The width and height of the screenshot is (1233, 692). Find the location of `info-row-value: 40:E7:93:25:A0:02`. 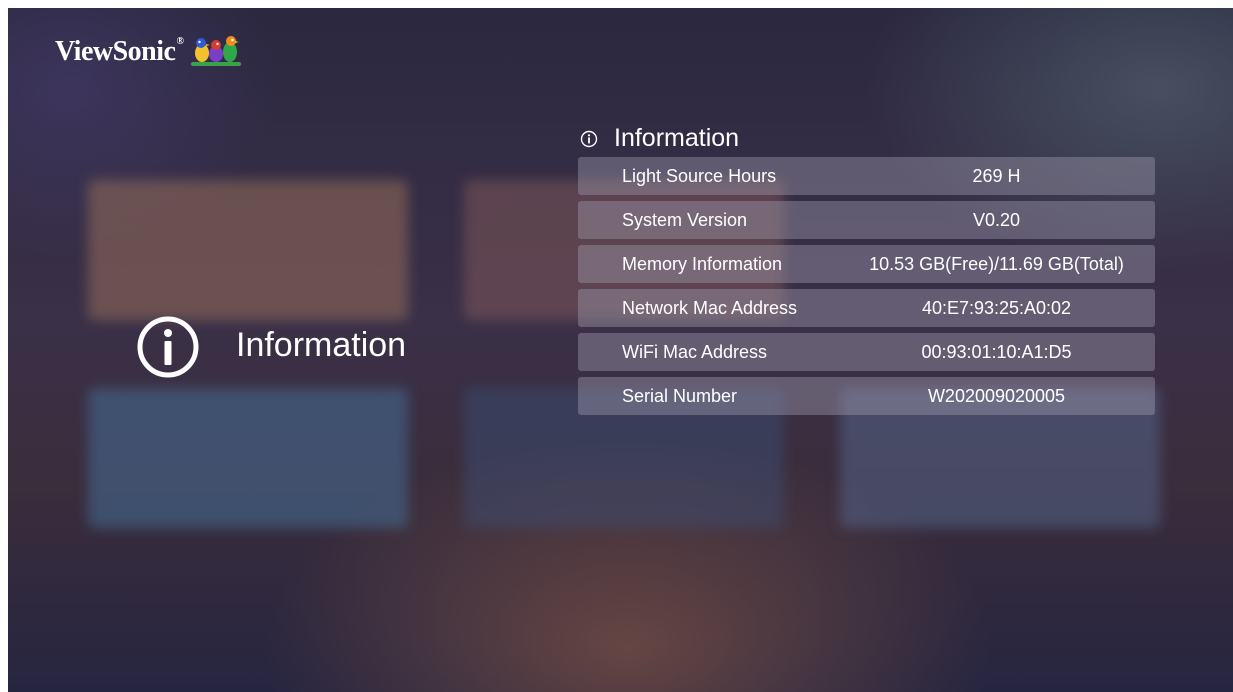

info-row-value: 40:E7:93:25:A0:02 is located at coordinates (996, 307).